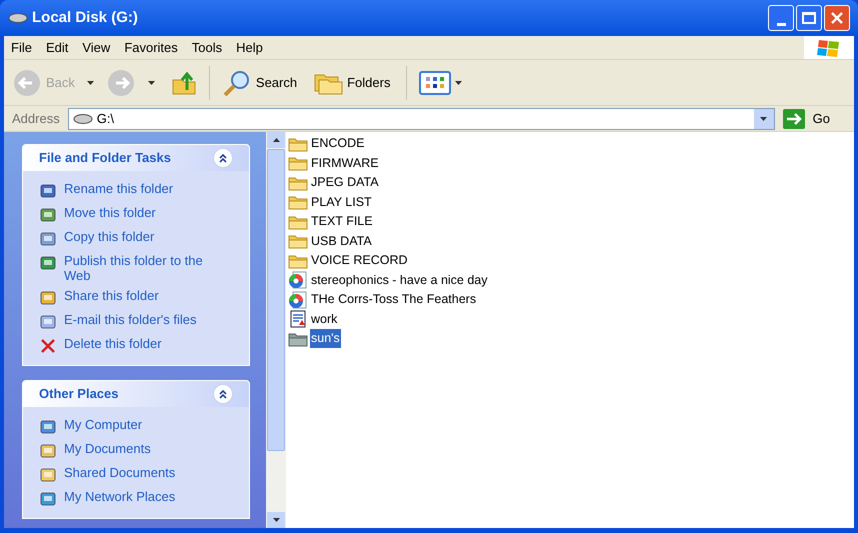 This screenshot has width=858, height=533. I want to click on entry-name: sun's, so click(325, 338).